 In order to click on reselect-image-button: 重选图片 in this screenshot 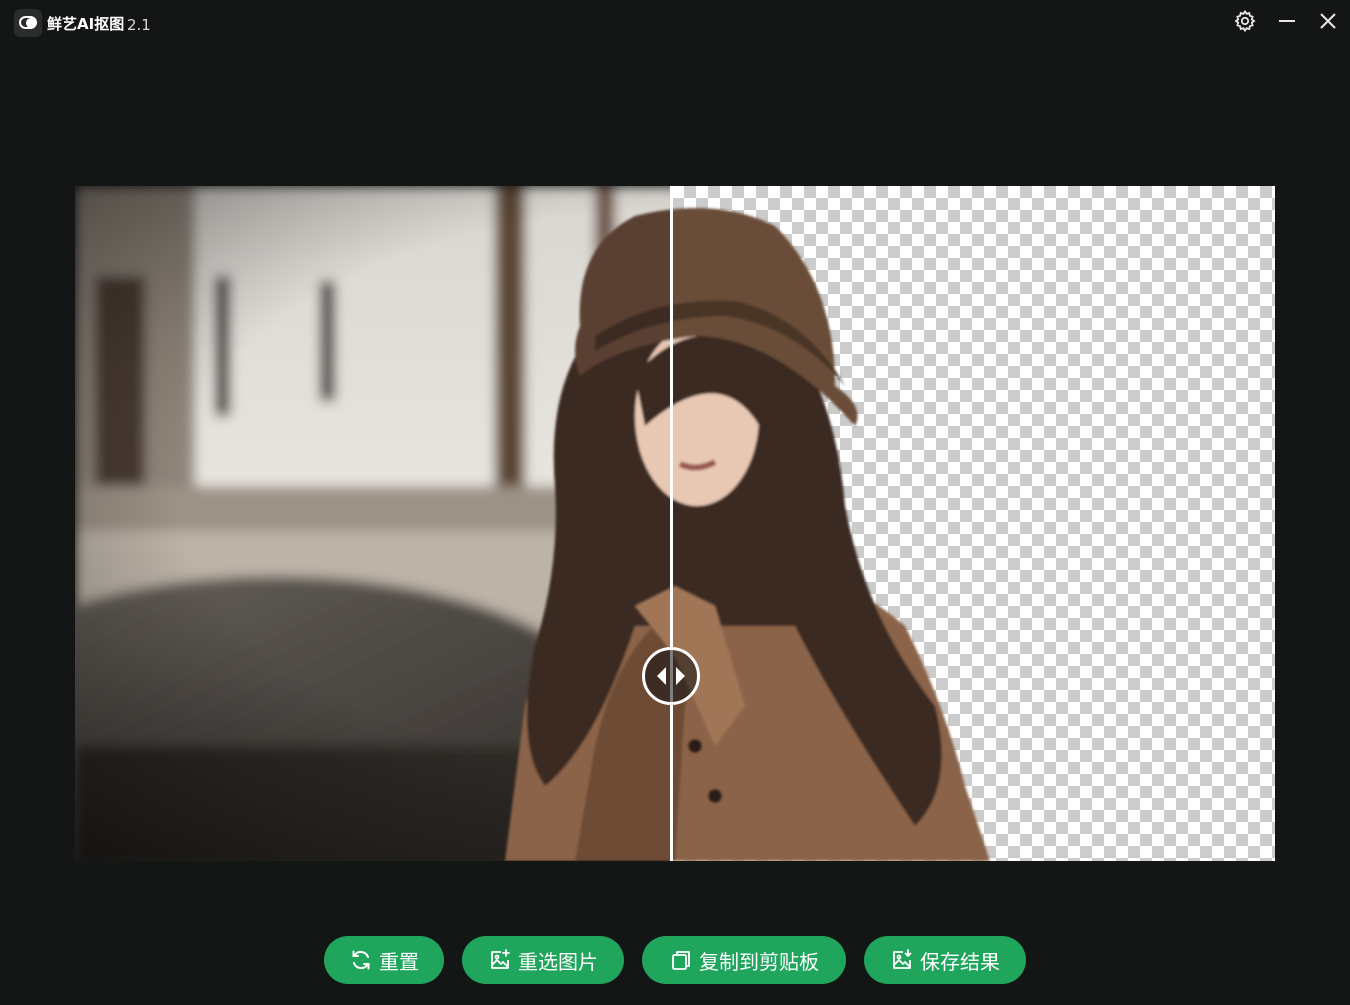, I will do `click(543, 960)`.